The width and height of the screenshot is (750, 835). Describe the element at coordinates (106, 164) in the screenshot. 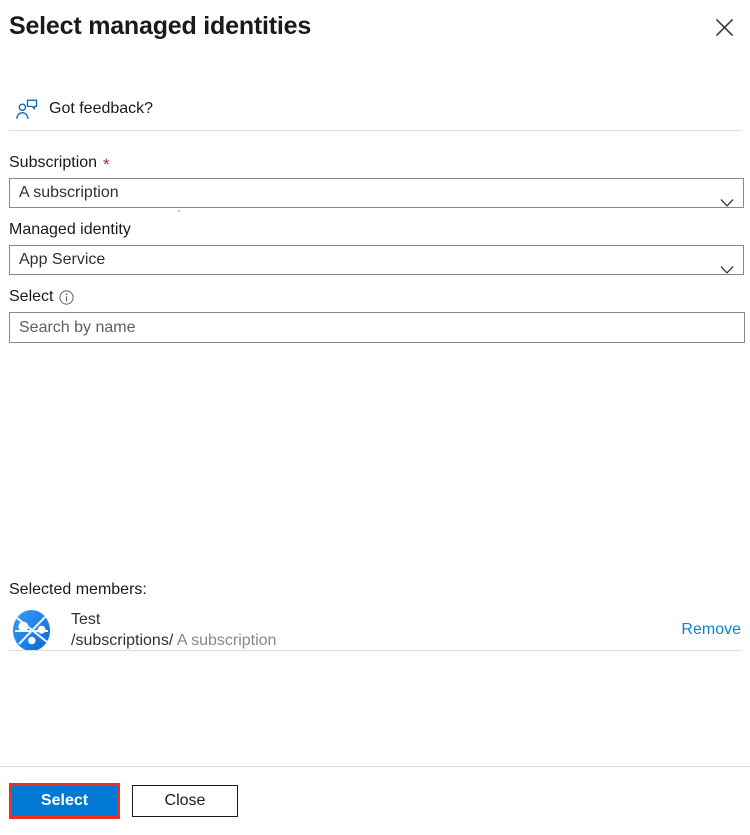

I see `required-asterisk: *` at that location.